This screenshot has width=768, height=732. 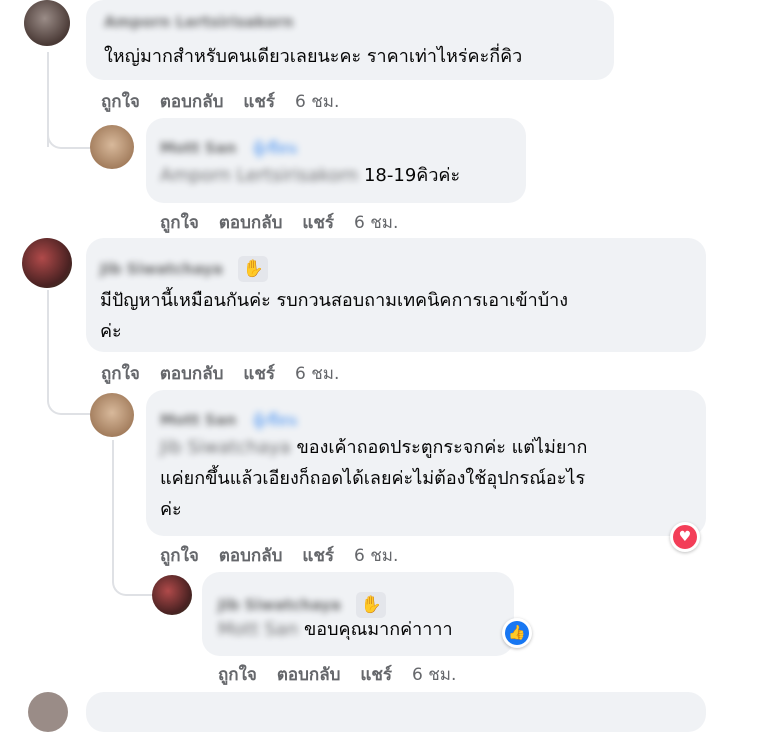 What do you see at coordinates (258, 629) in the screenshot?
I see `mention-link: Mott San` at bounding box center [258, 629].